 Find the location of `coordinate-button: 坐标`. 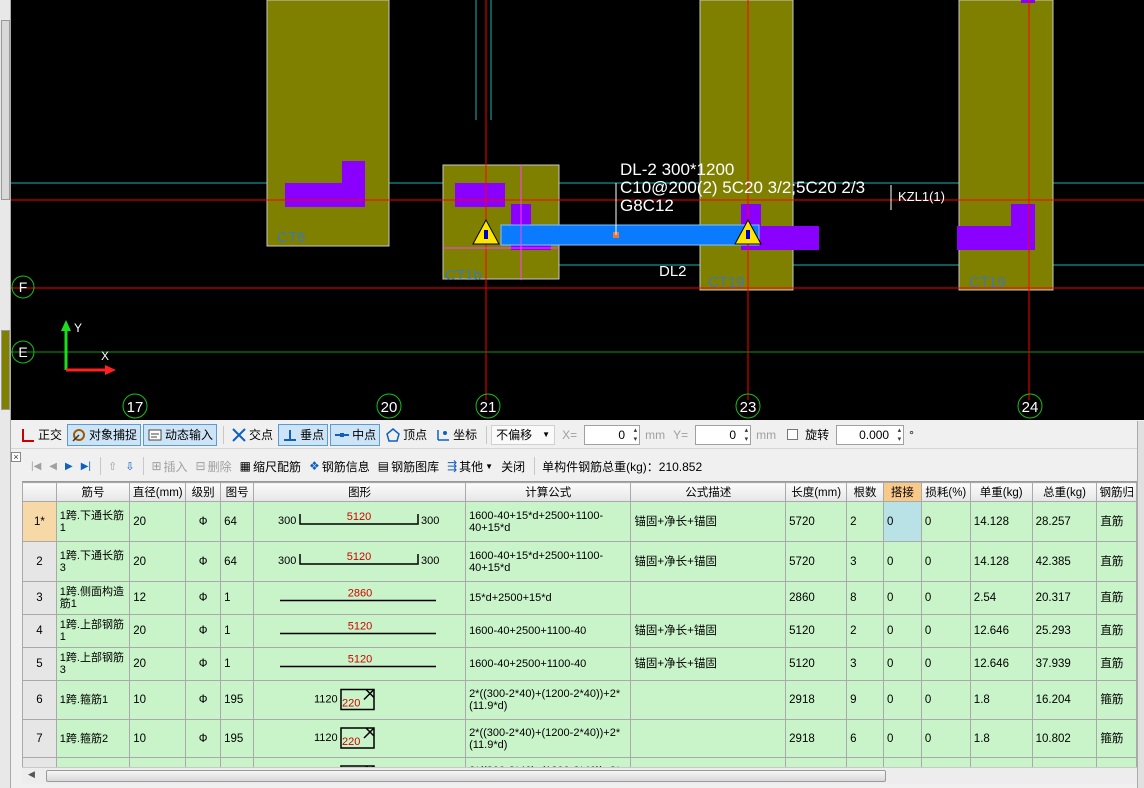

coordinate-button: 坐标 is located at coordinates (456, 435).